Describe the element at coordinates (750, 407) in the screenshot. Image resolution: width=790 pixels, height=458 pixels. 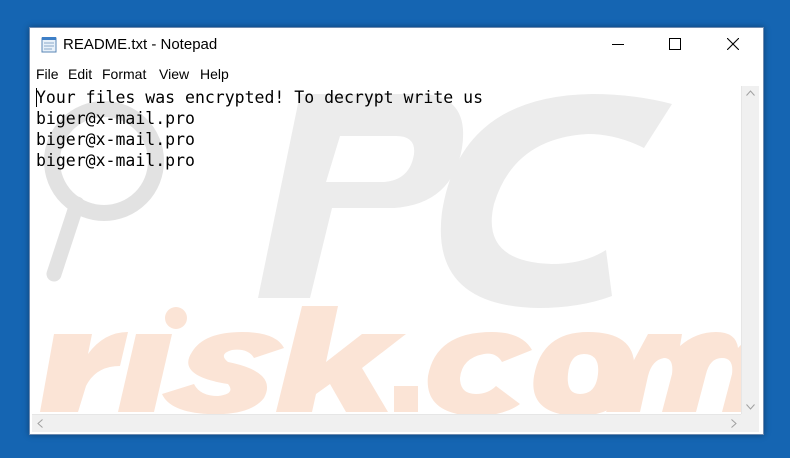
I see `scroll-down-arrow-icon` at that location.